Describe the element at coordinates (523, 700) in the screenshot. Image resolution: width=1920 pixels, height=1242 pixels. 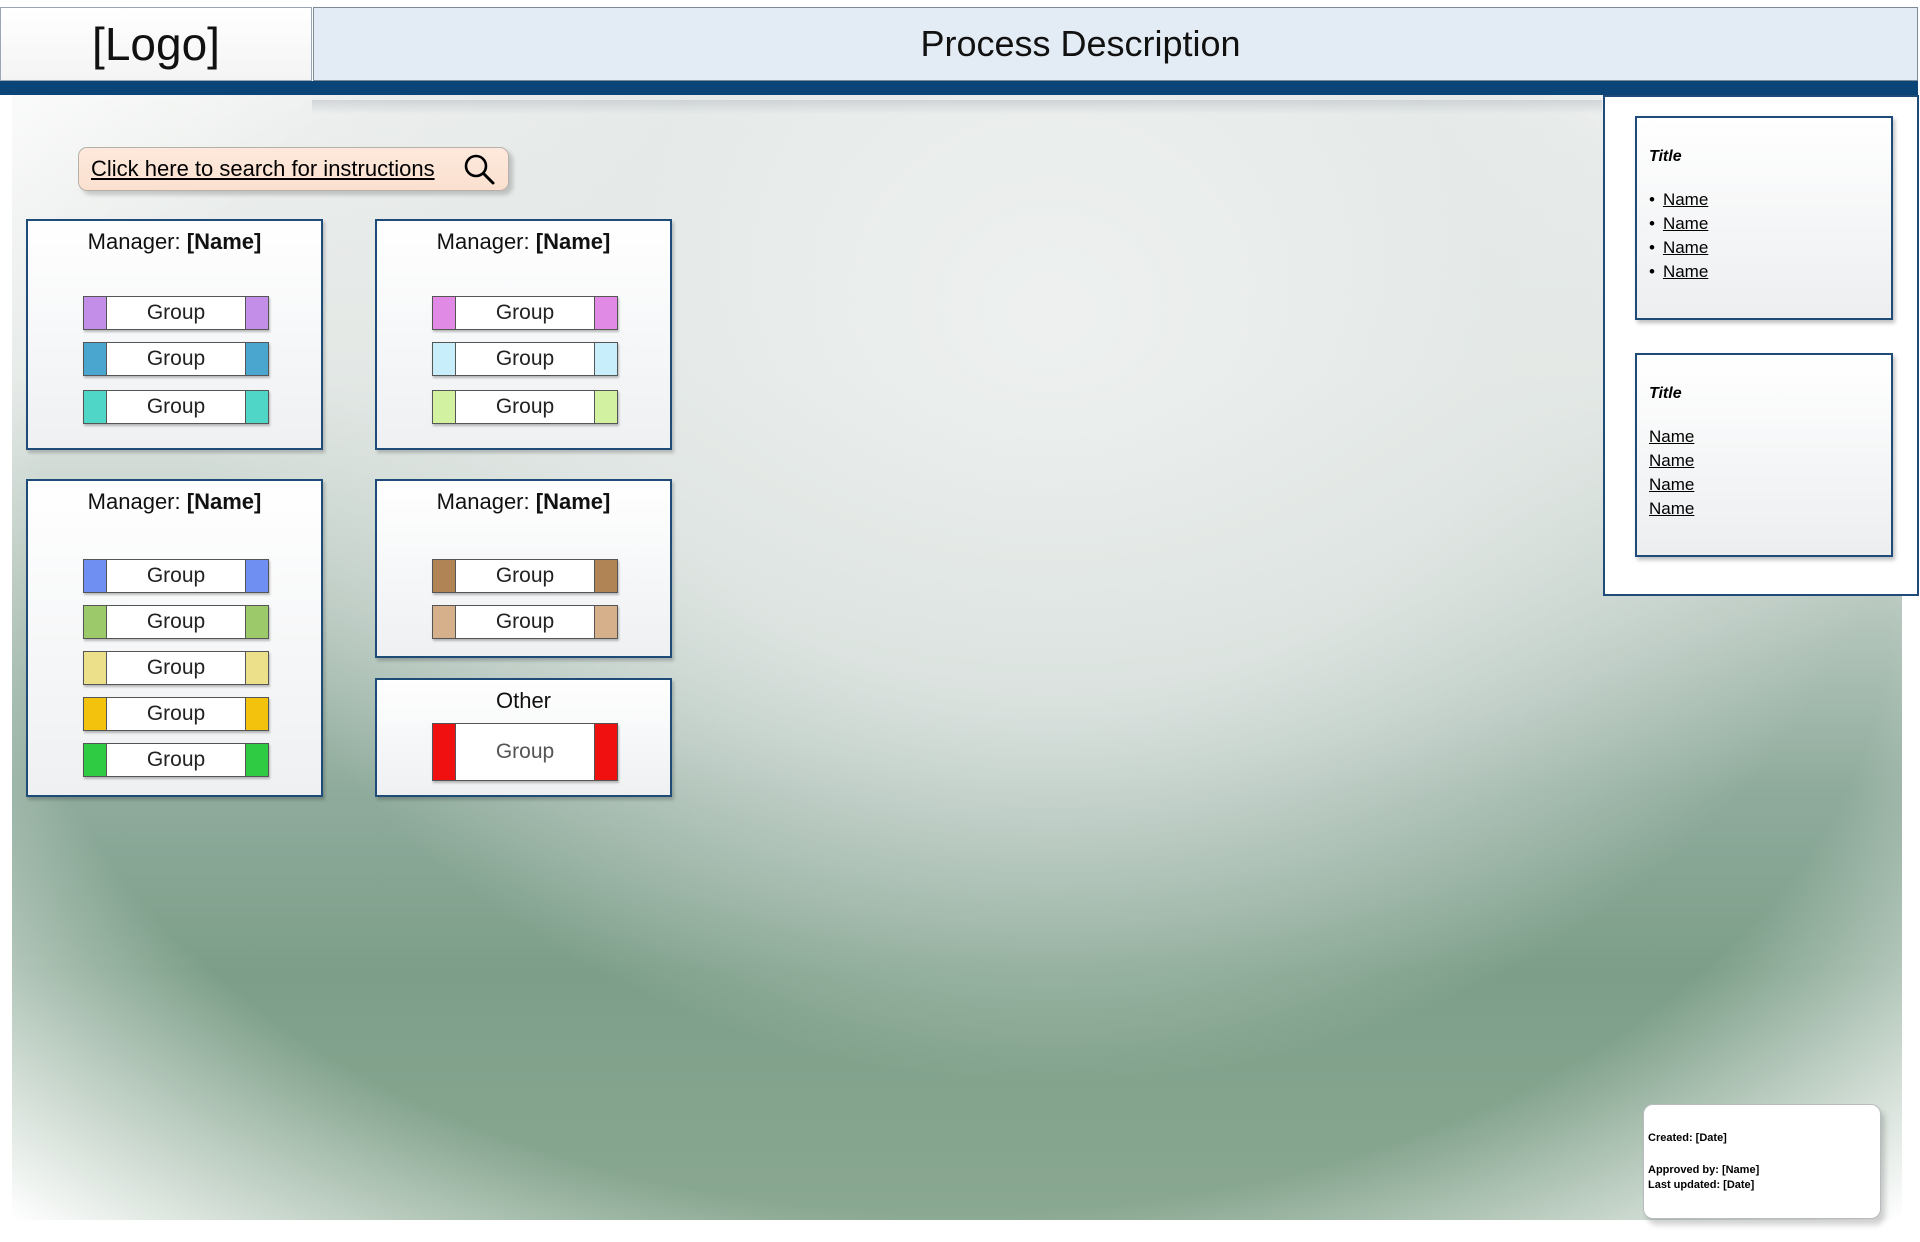
I see `other-heading: Other` at that location.